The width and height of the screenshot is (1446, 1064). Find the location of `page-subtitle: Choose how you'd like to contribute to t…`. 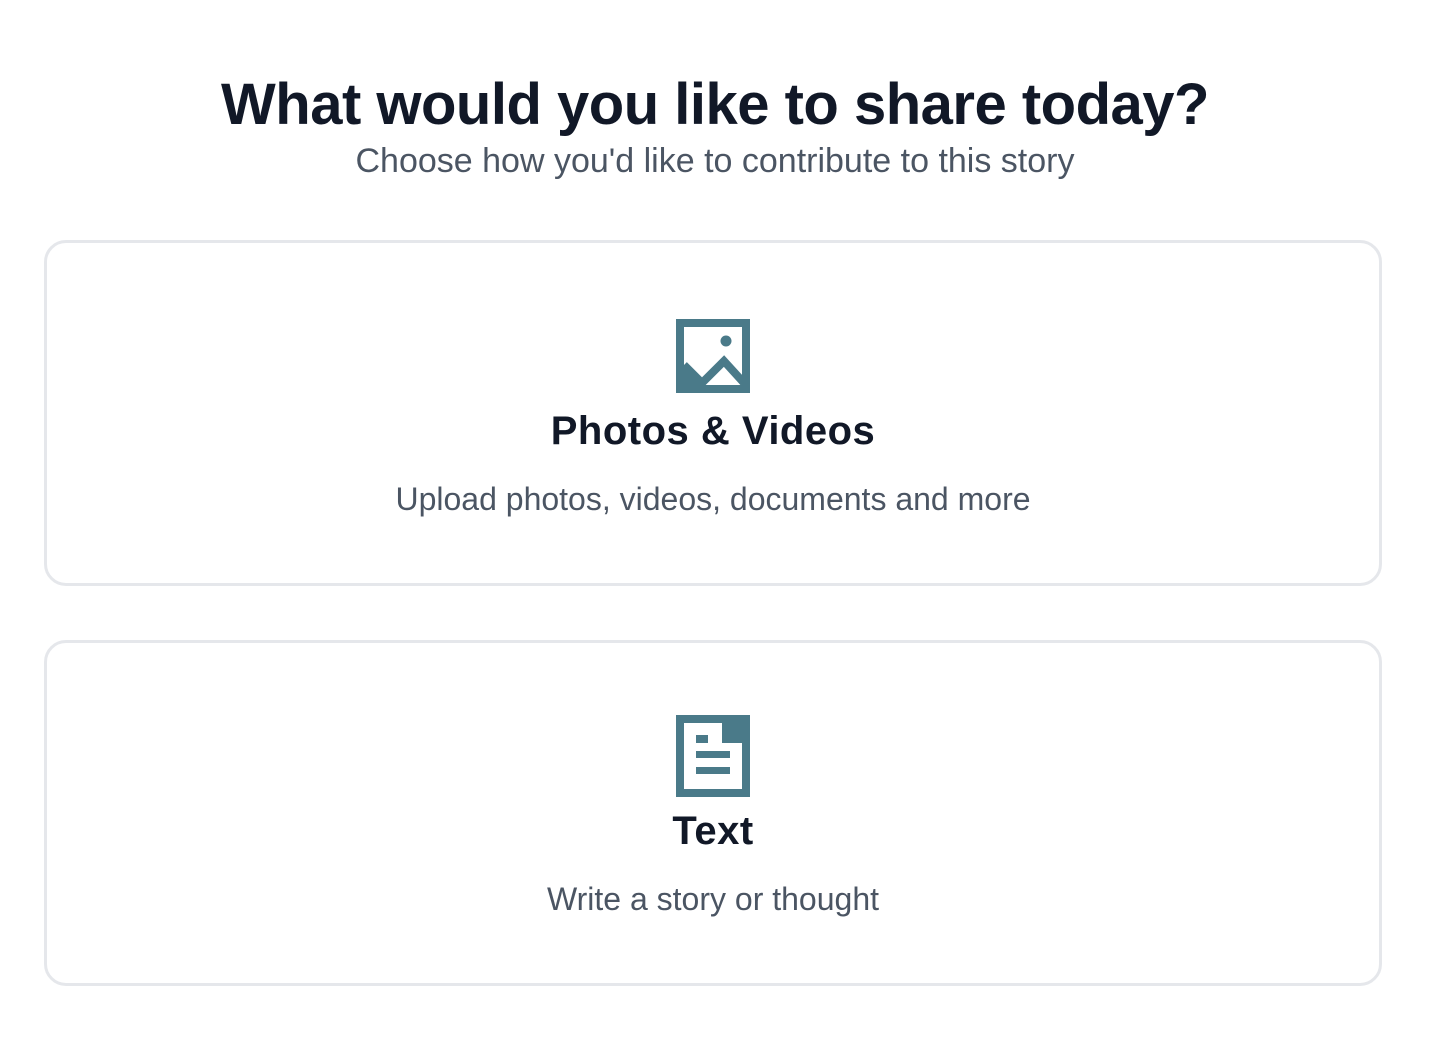

page-subtitle: Choose how you'd like to contribute to t… is located at coordinates (715, 161).